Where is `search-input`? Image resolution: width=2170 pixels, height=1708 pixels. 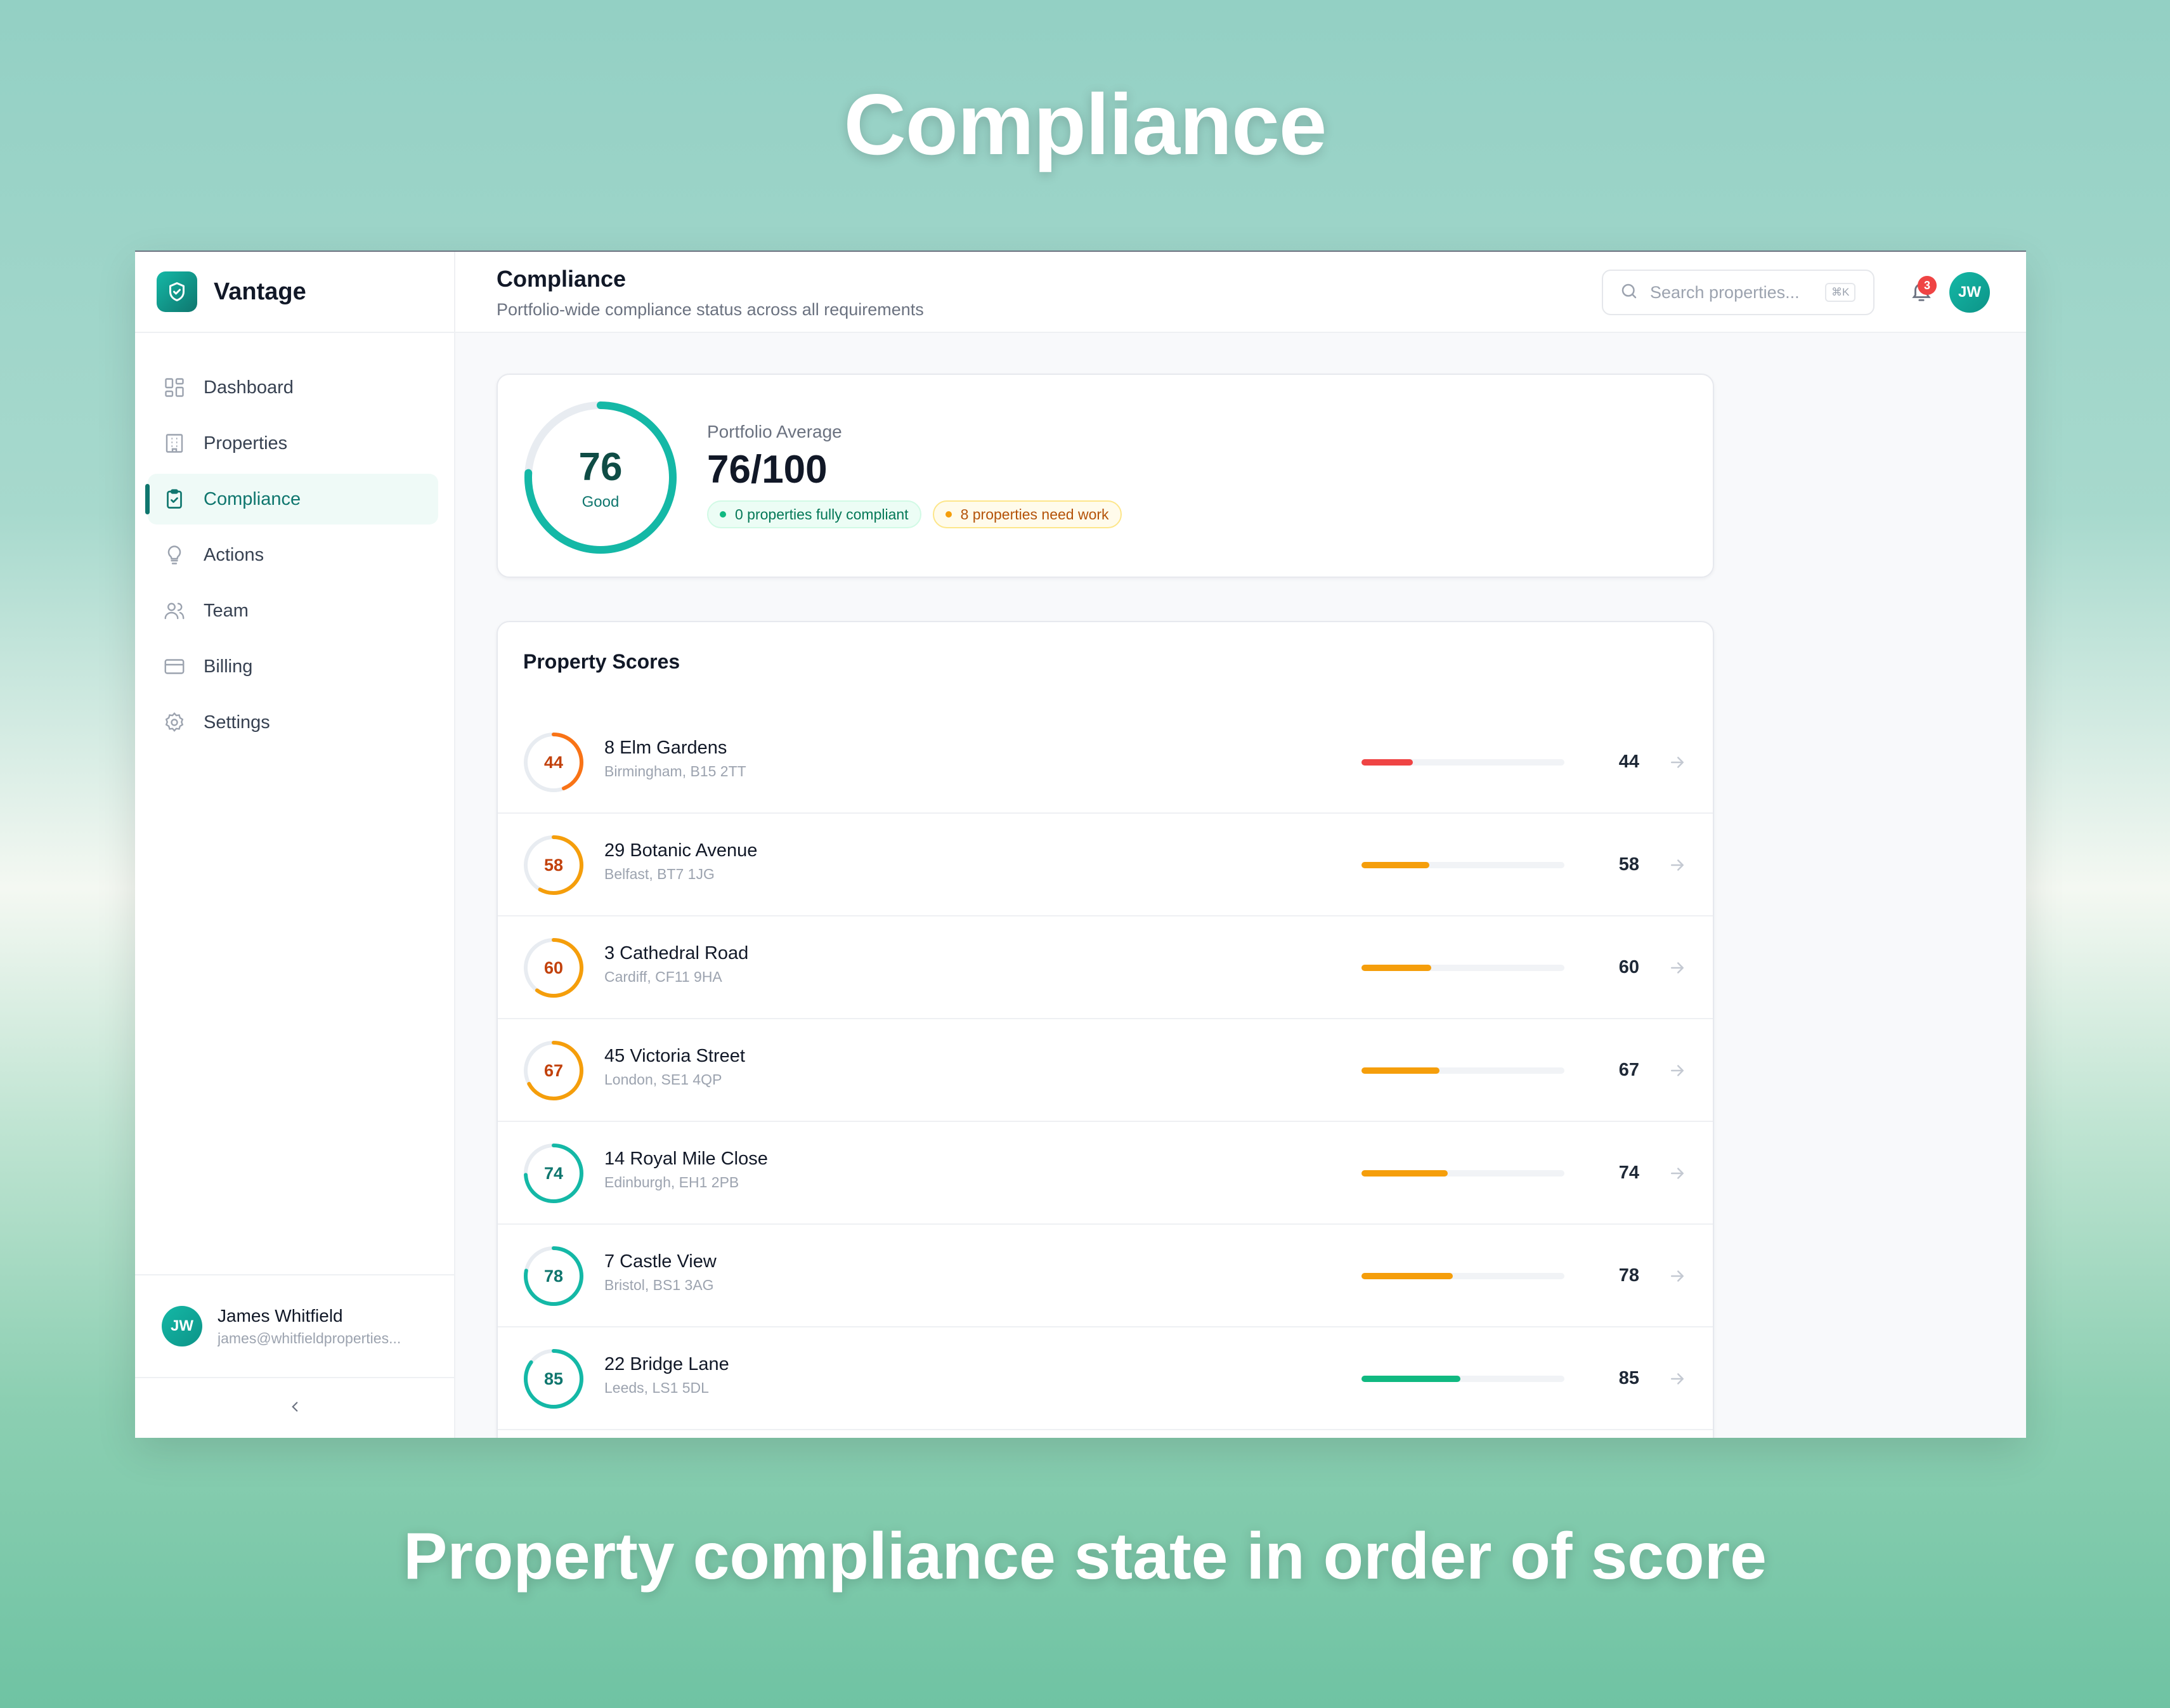 search-input is located at coordinates (1735, 292).